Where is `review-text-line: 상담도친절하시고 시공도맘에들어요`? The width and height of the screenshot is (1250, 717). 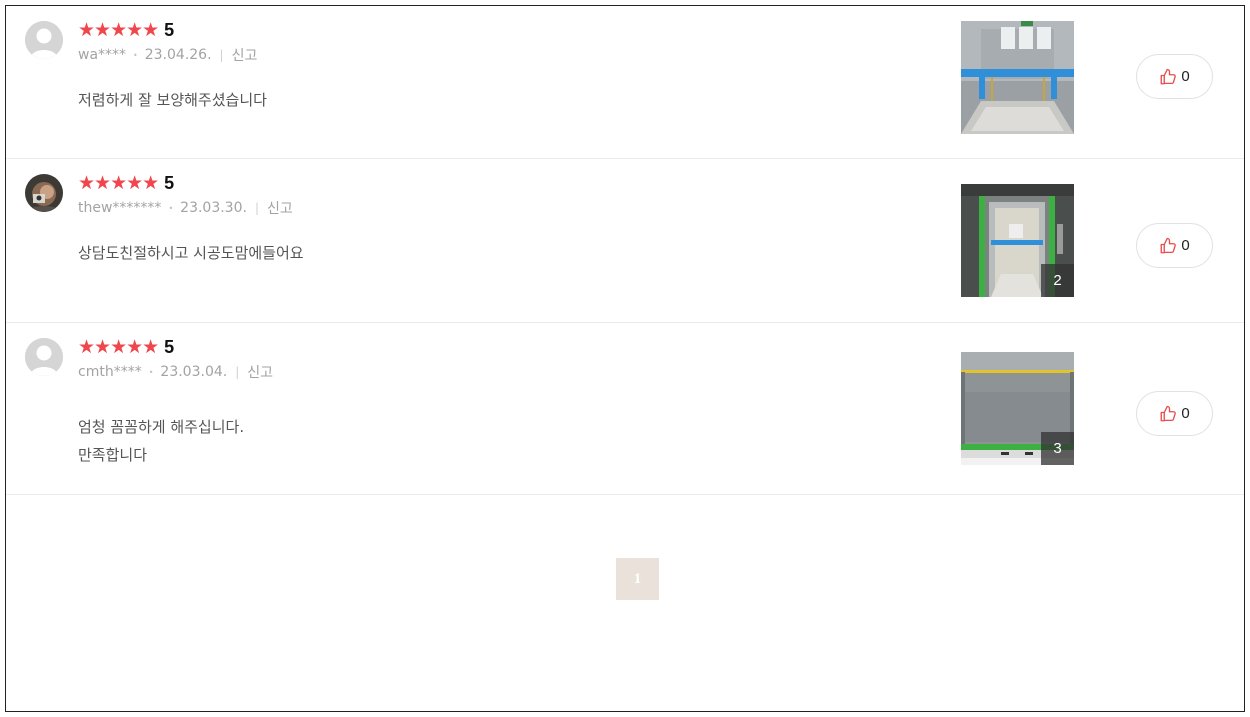
review-text-line: 상담도친절하시고 시공도맘에들어요 is located at coordinates (191, 253).